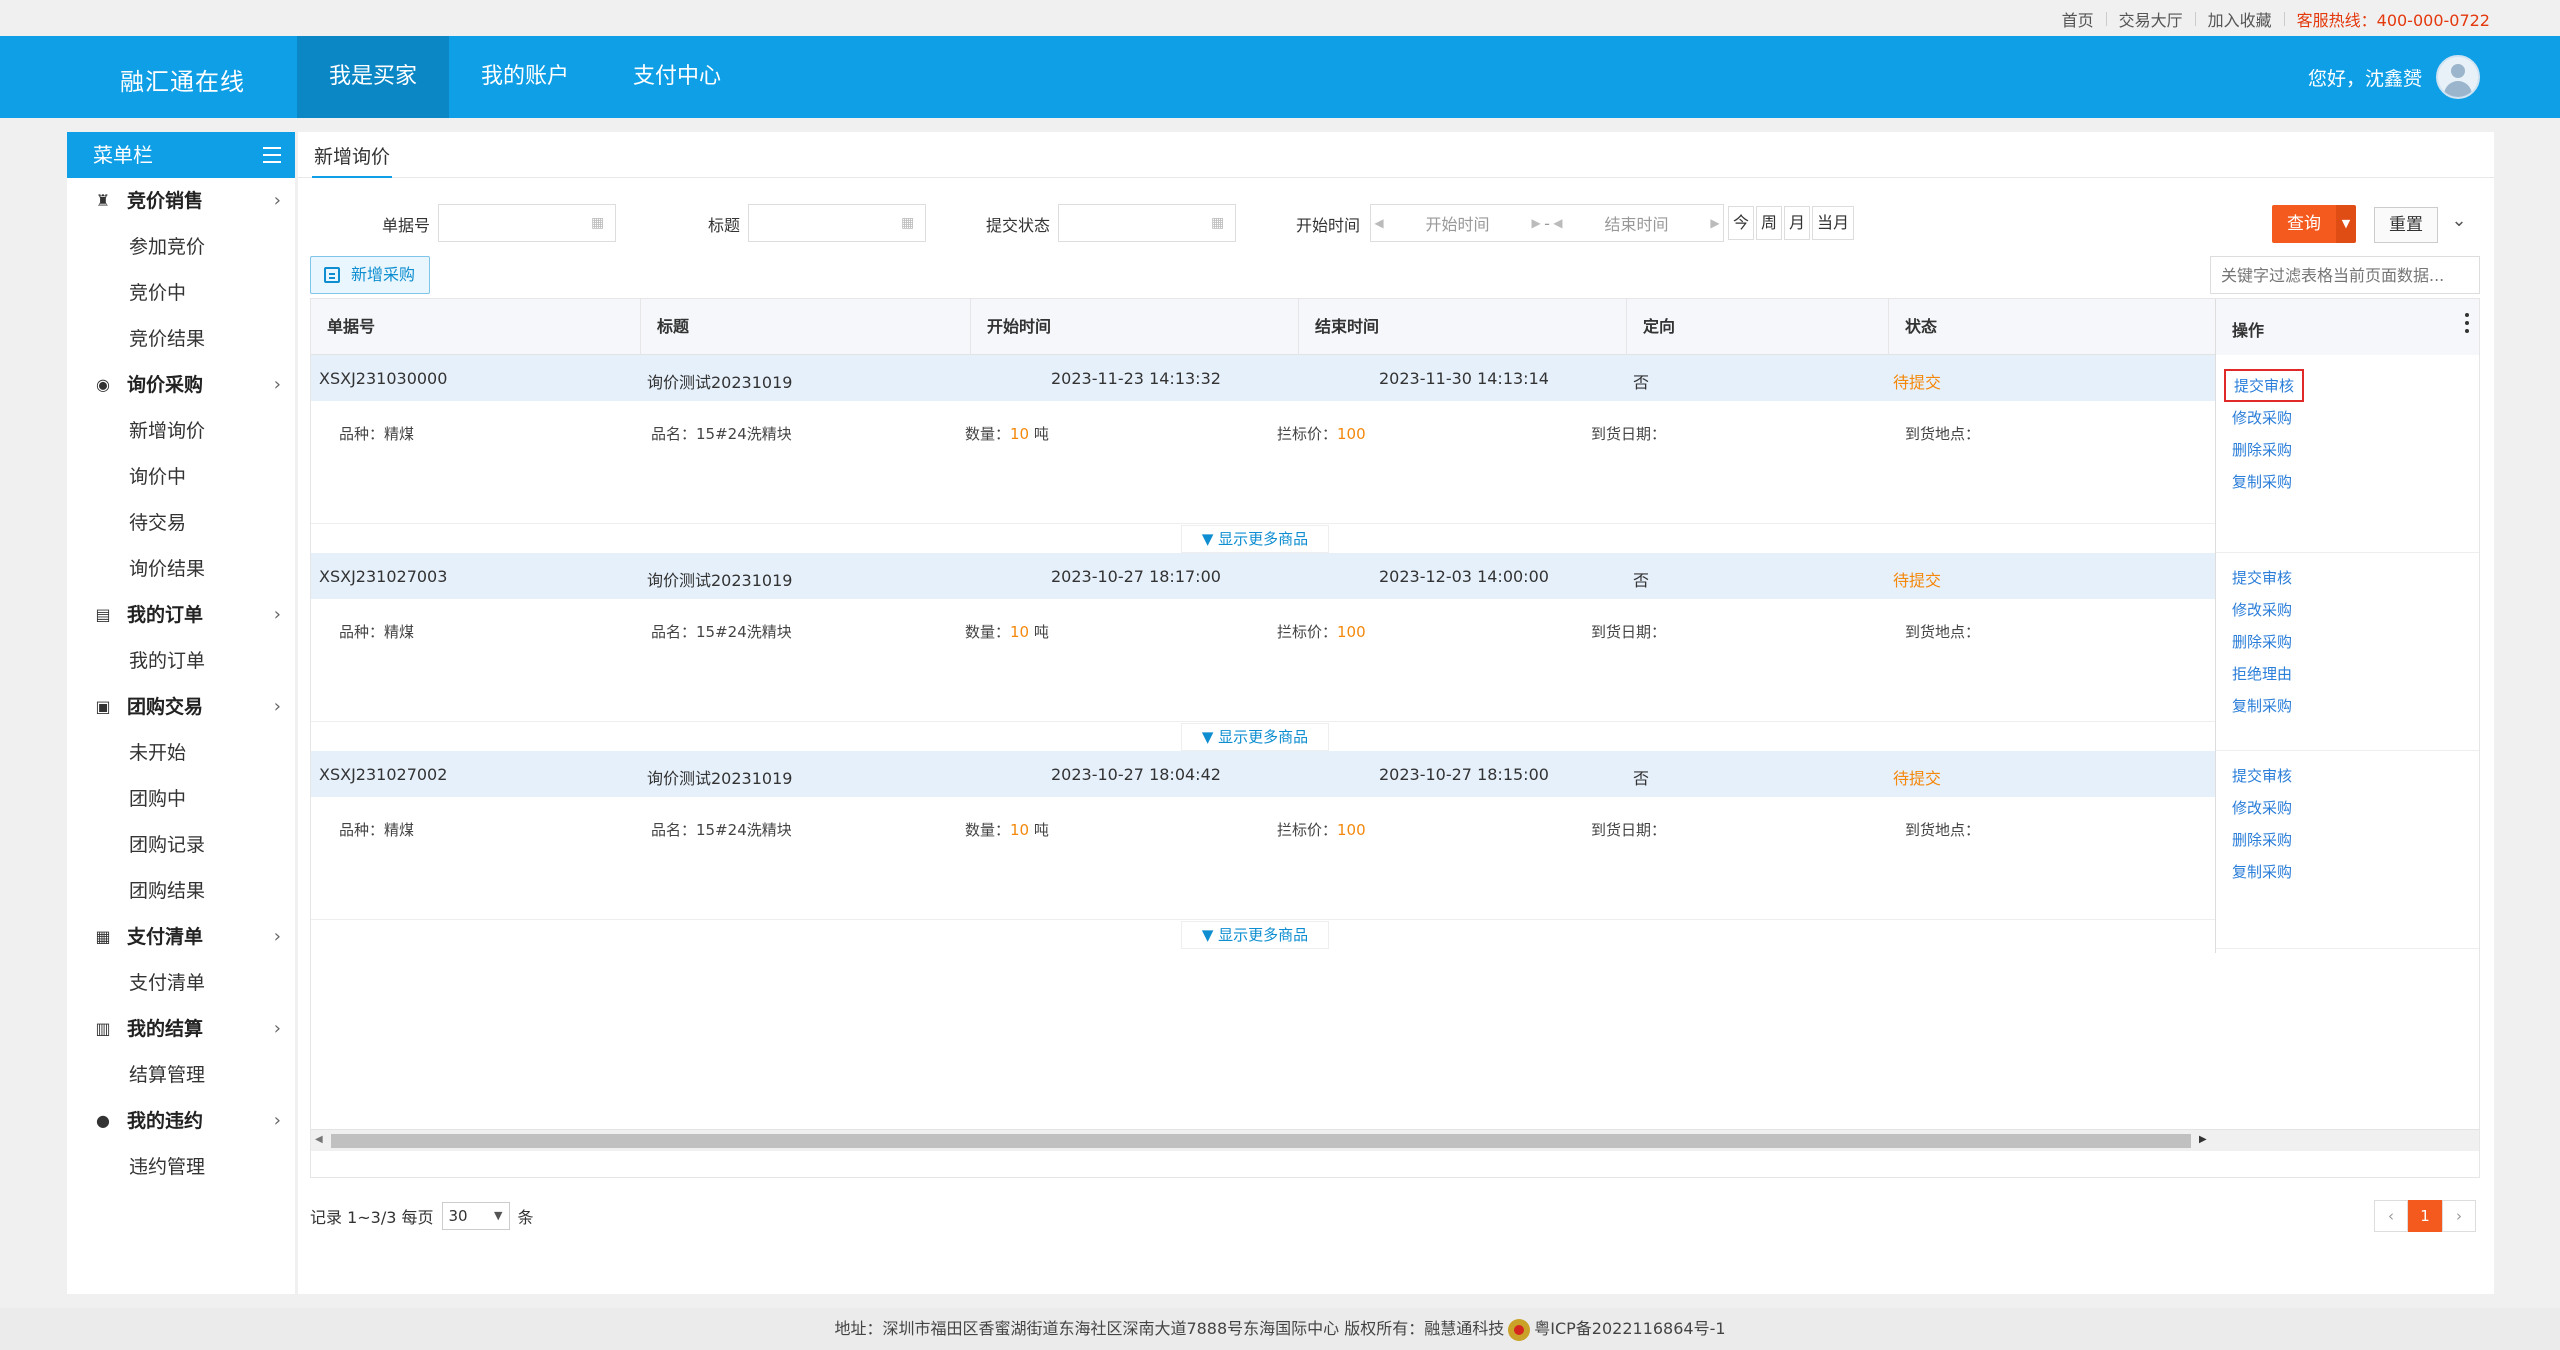 The width and height of the screenshot is (2560, 1350). I want to click on collapse-chevron-icon: ⌄, so click(2459, 223).